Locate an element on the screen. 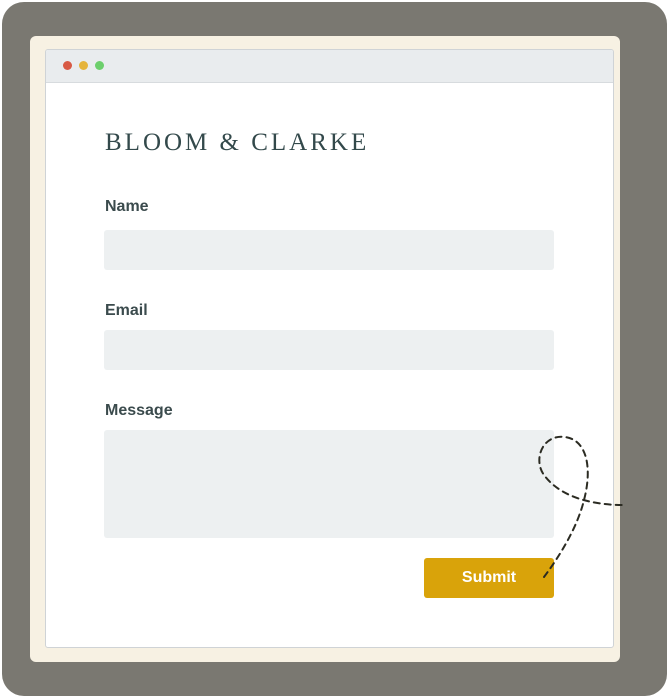 Image resolution: width=669 pixels, height=700 pixels. minimize-window-icon is located at coordinates (83, 65).